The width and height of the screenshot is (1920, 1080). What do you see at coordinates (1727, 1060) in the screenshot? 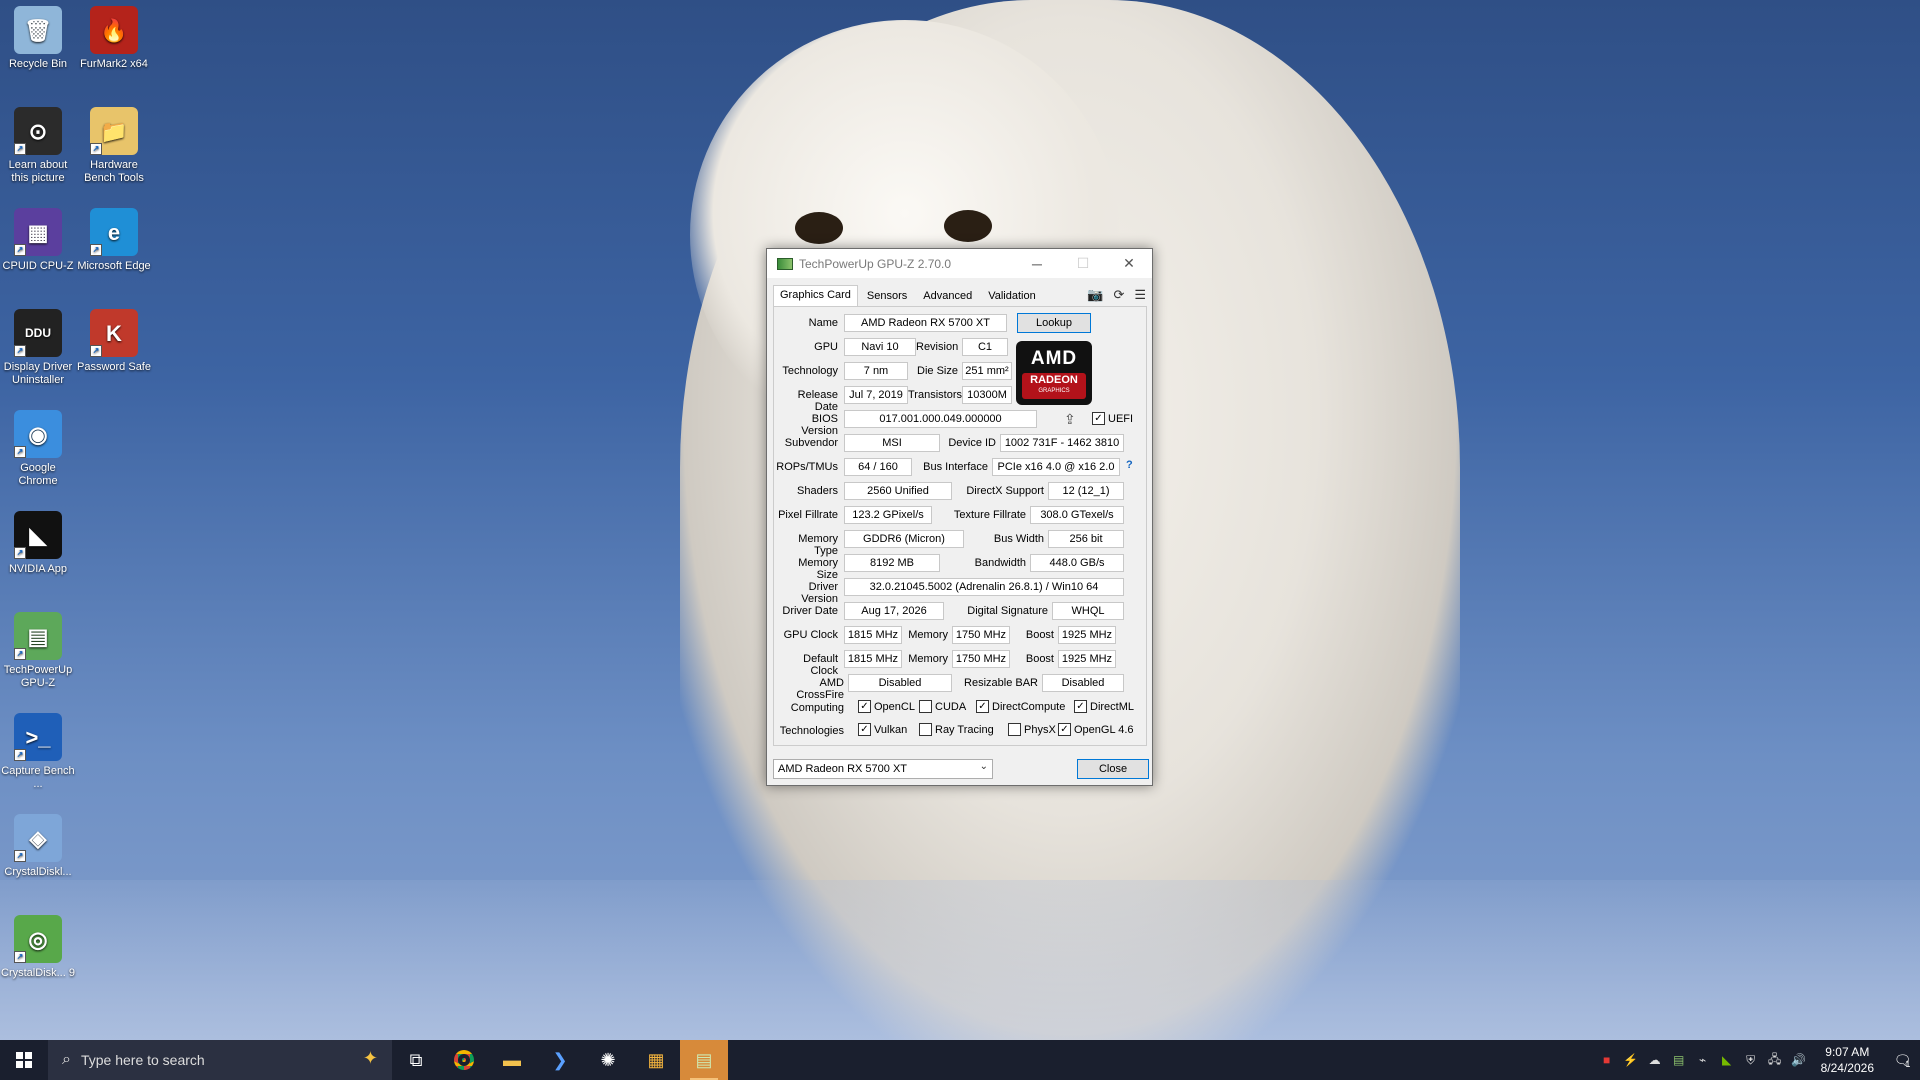
I see `nvidia-tray-icon: ◣` at bounding box center [1727, 1060].